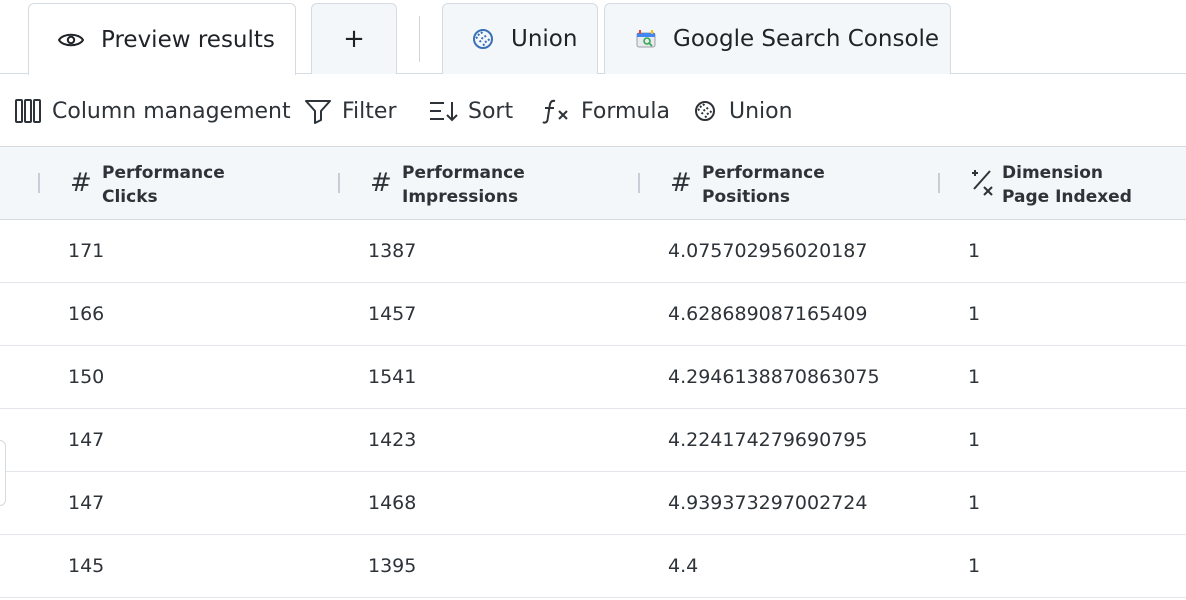  I want to click on boolean-icon, so click(983, 186).